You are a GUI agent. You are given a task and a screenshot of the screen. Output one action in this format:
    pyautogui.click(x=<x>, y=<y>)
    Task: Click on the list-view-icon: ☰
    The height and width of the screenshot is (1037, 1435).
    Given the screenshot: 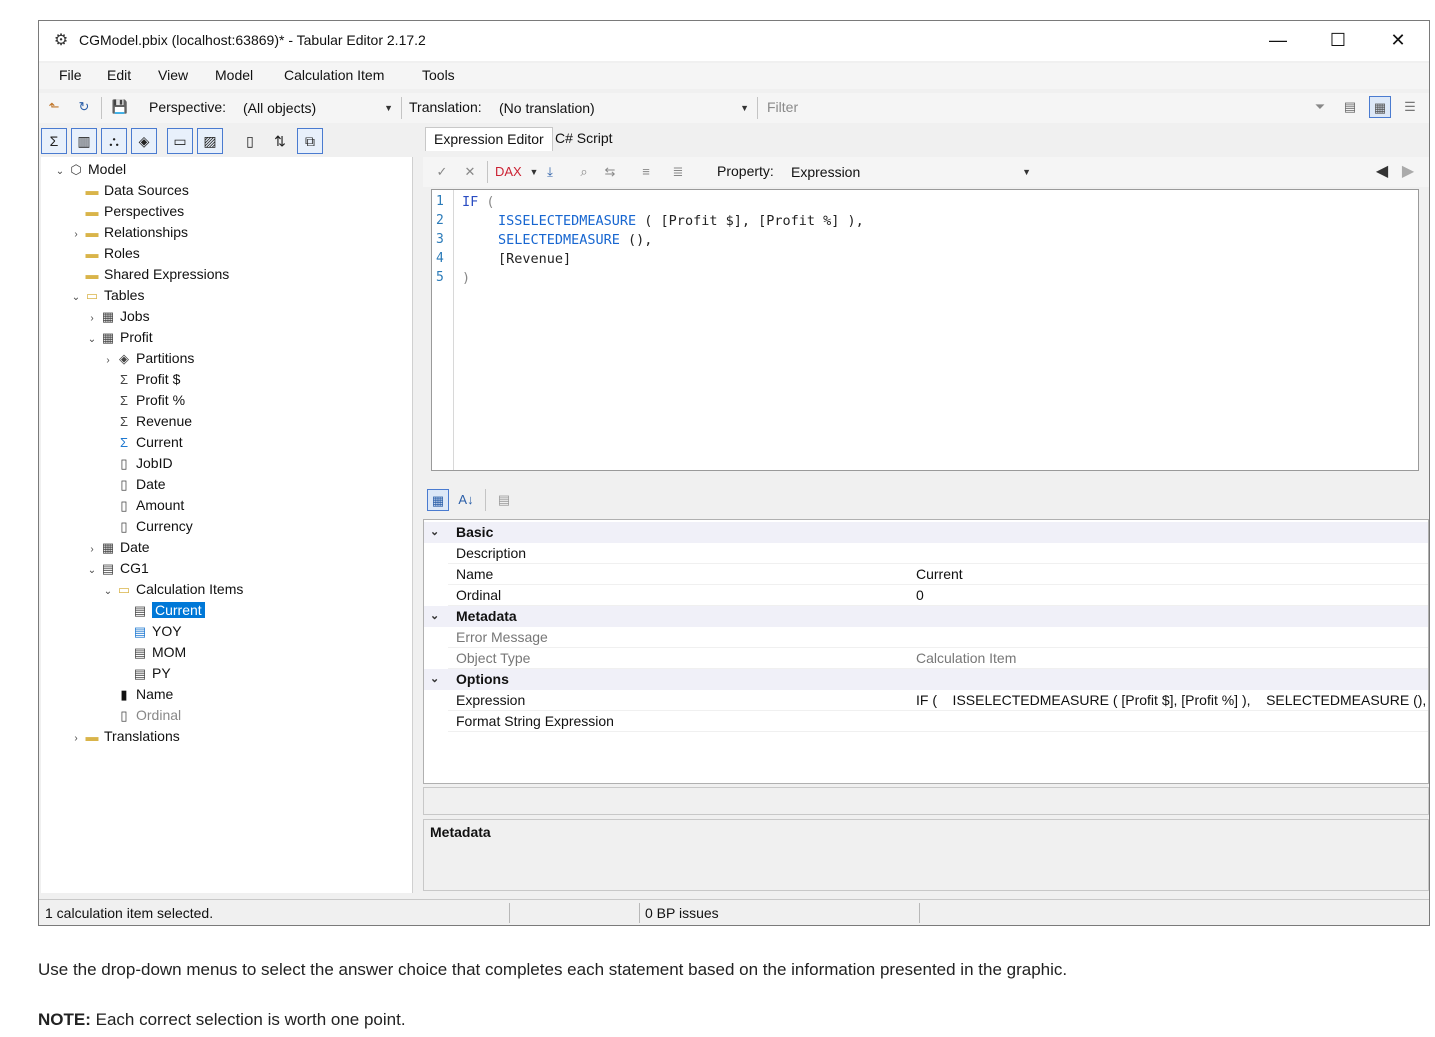 What is the action you would take?
    pyautogui.click(x=1410, y=107)
    